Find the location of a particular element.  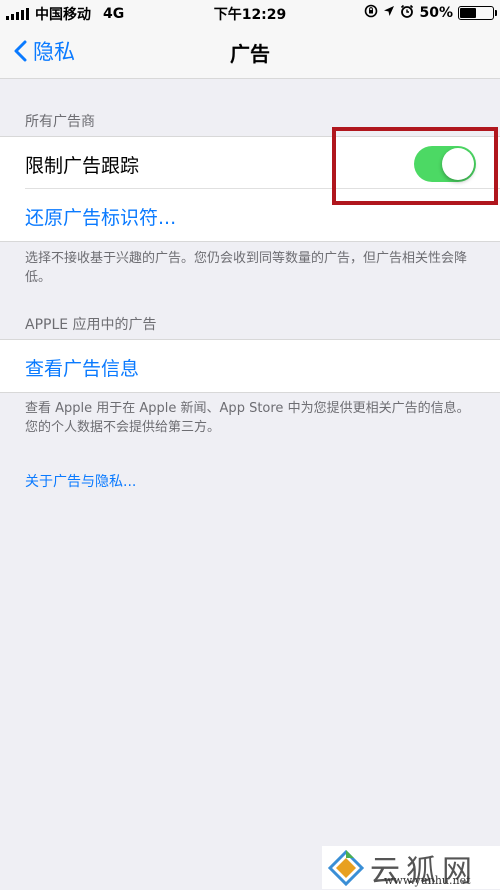

watermark-url: www.yunhu.net is located at coordinates (427, 880).